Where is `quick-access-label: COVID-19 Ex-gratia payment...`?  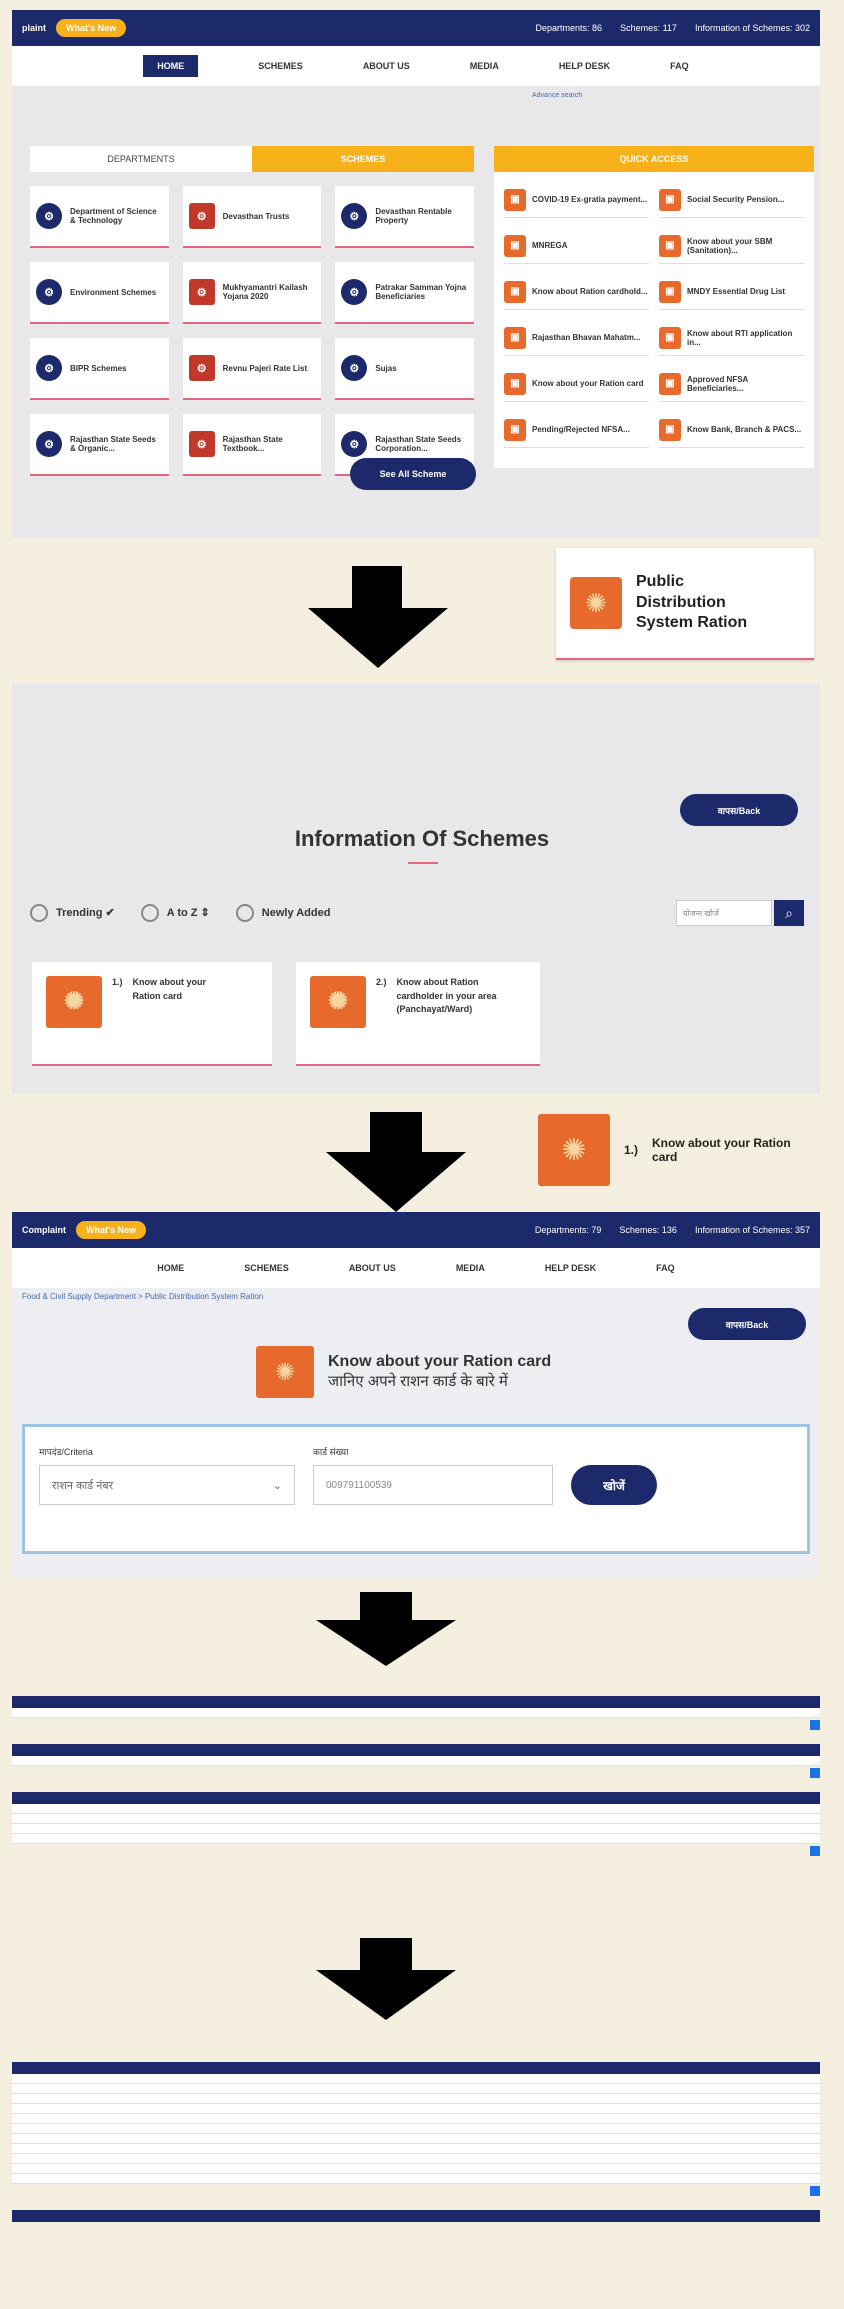
quick-access-label: COVID-19 Ex-gratia payment... is located at coordinates (590, 199).